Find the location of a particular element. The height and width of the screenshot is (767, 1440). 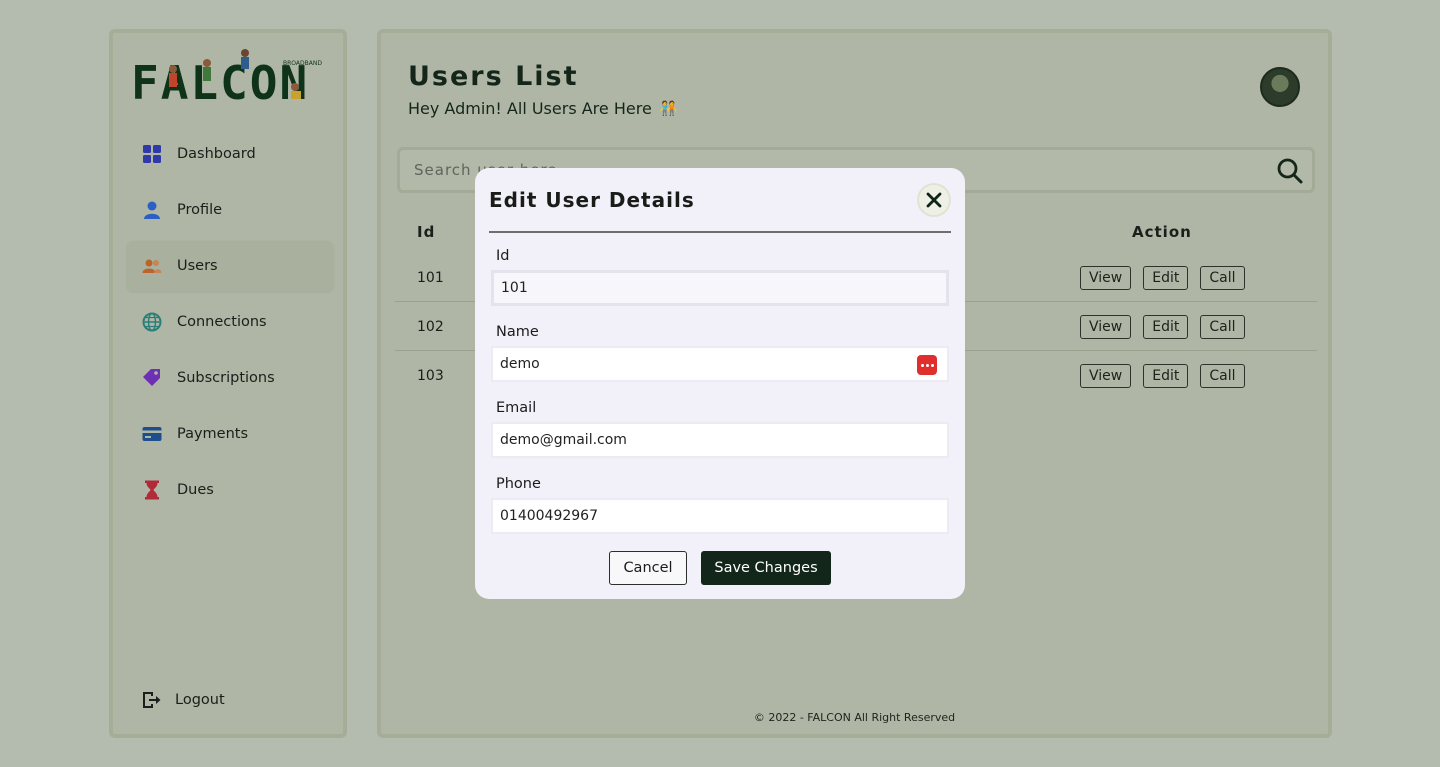

password-manager-icon is located at coordinates (927, 365).